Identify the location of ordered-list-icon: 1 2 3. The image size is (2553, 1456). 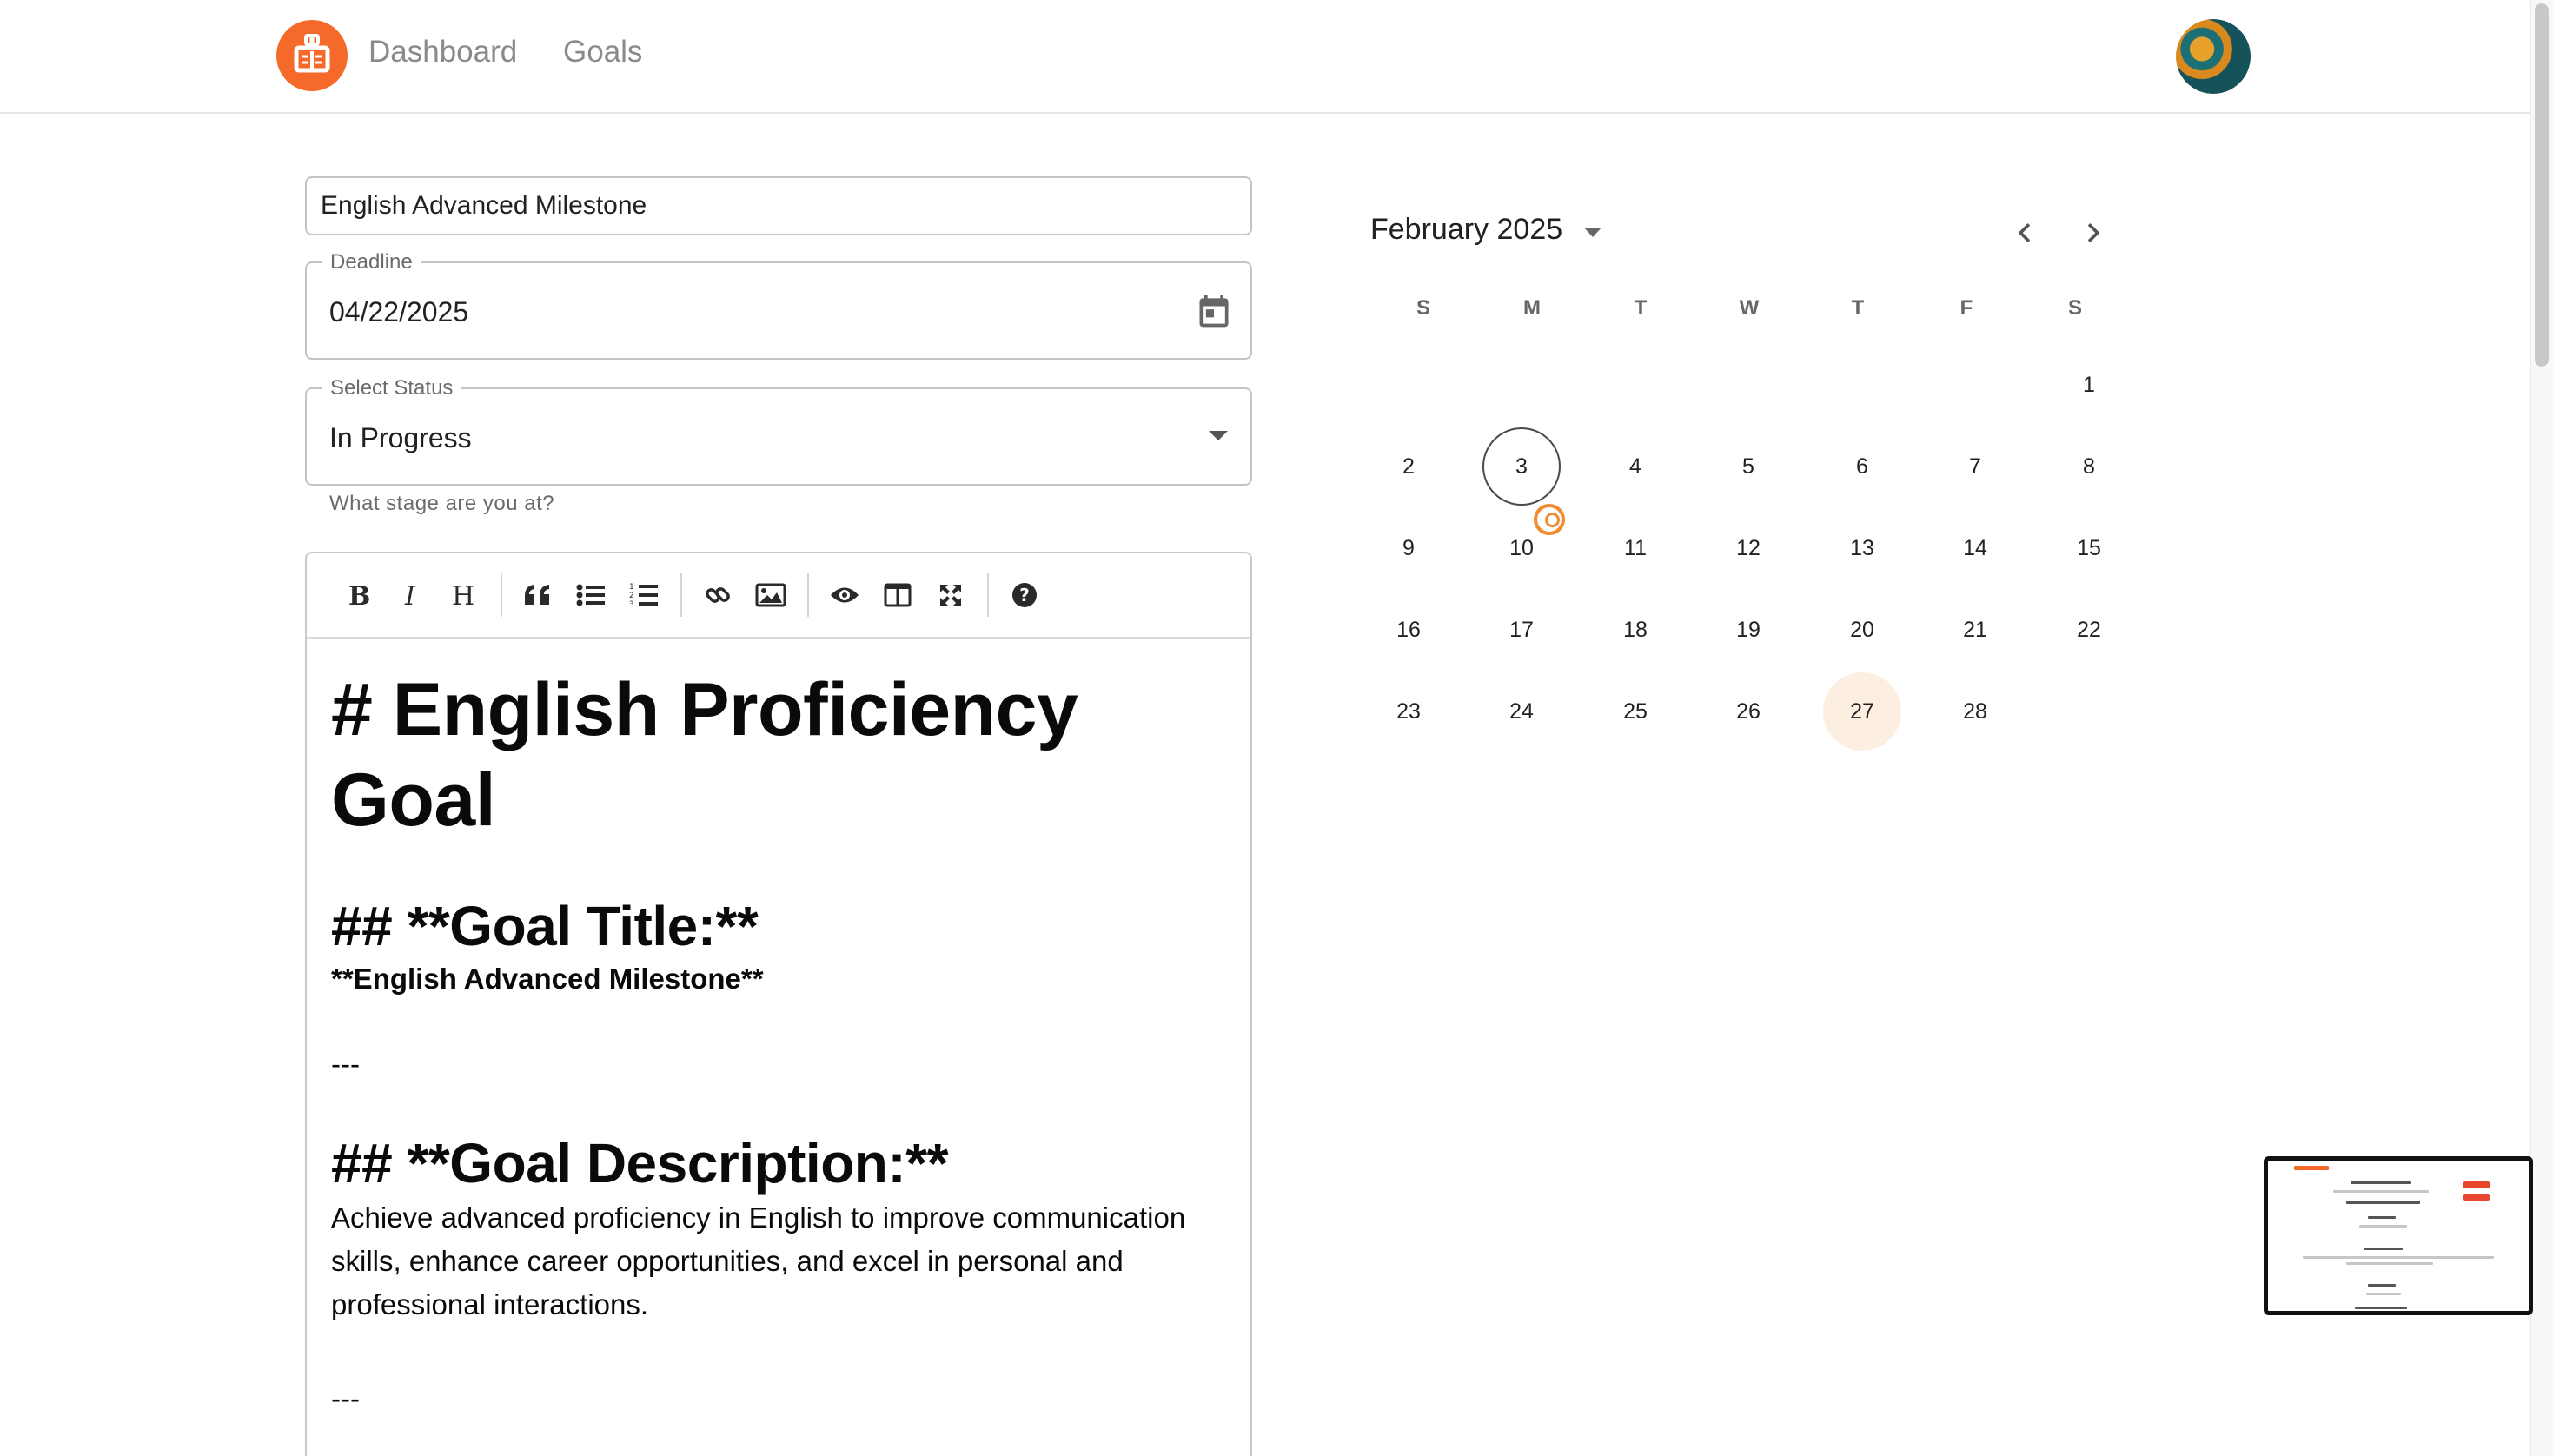
(643, 596).